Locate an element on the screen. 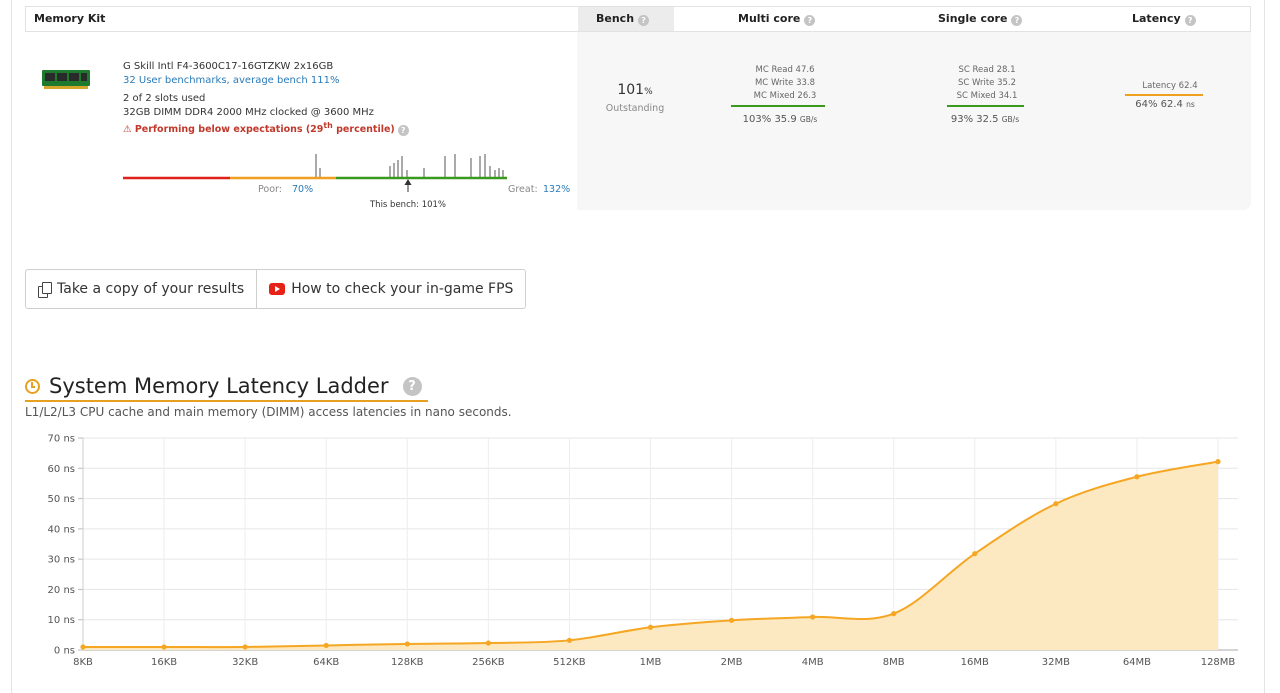 The width and height of the screenshot is (1280, 693). poor-label: Poor: is located at coordinates (270, 189).